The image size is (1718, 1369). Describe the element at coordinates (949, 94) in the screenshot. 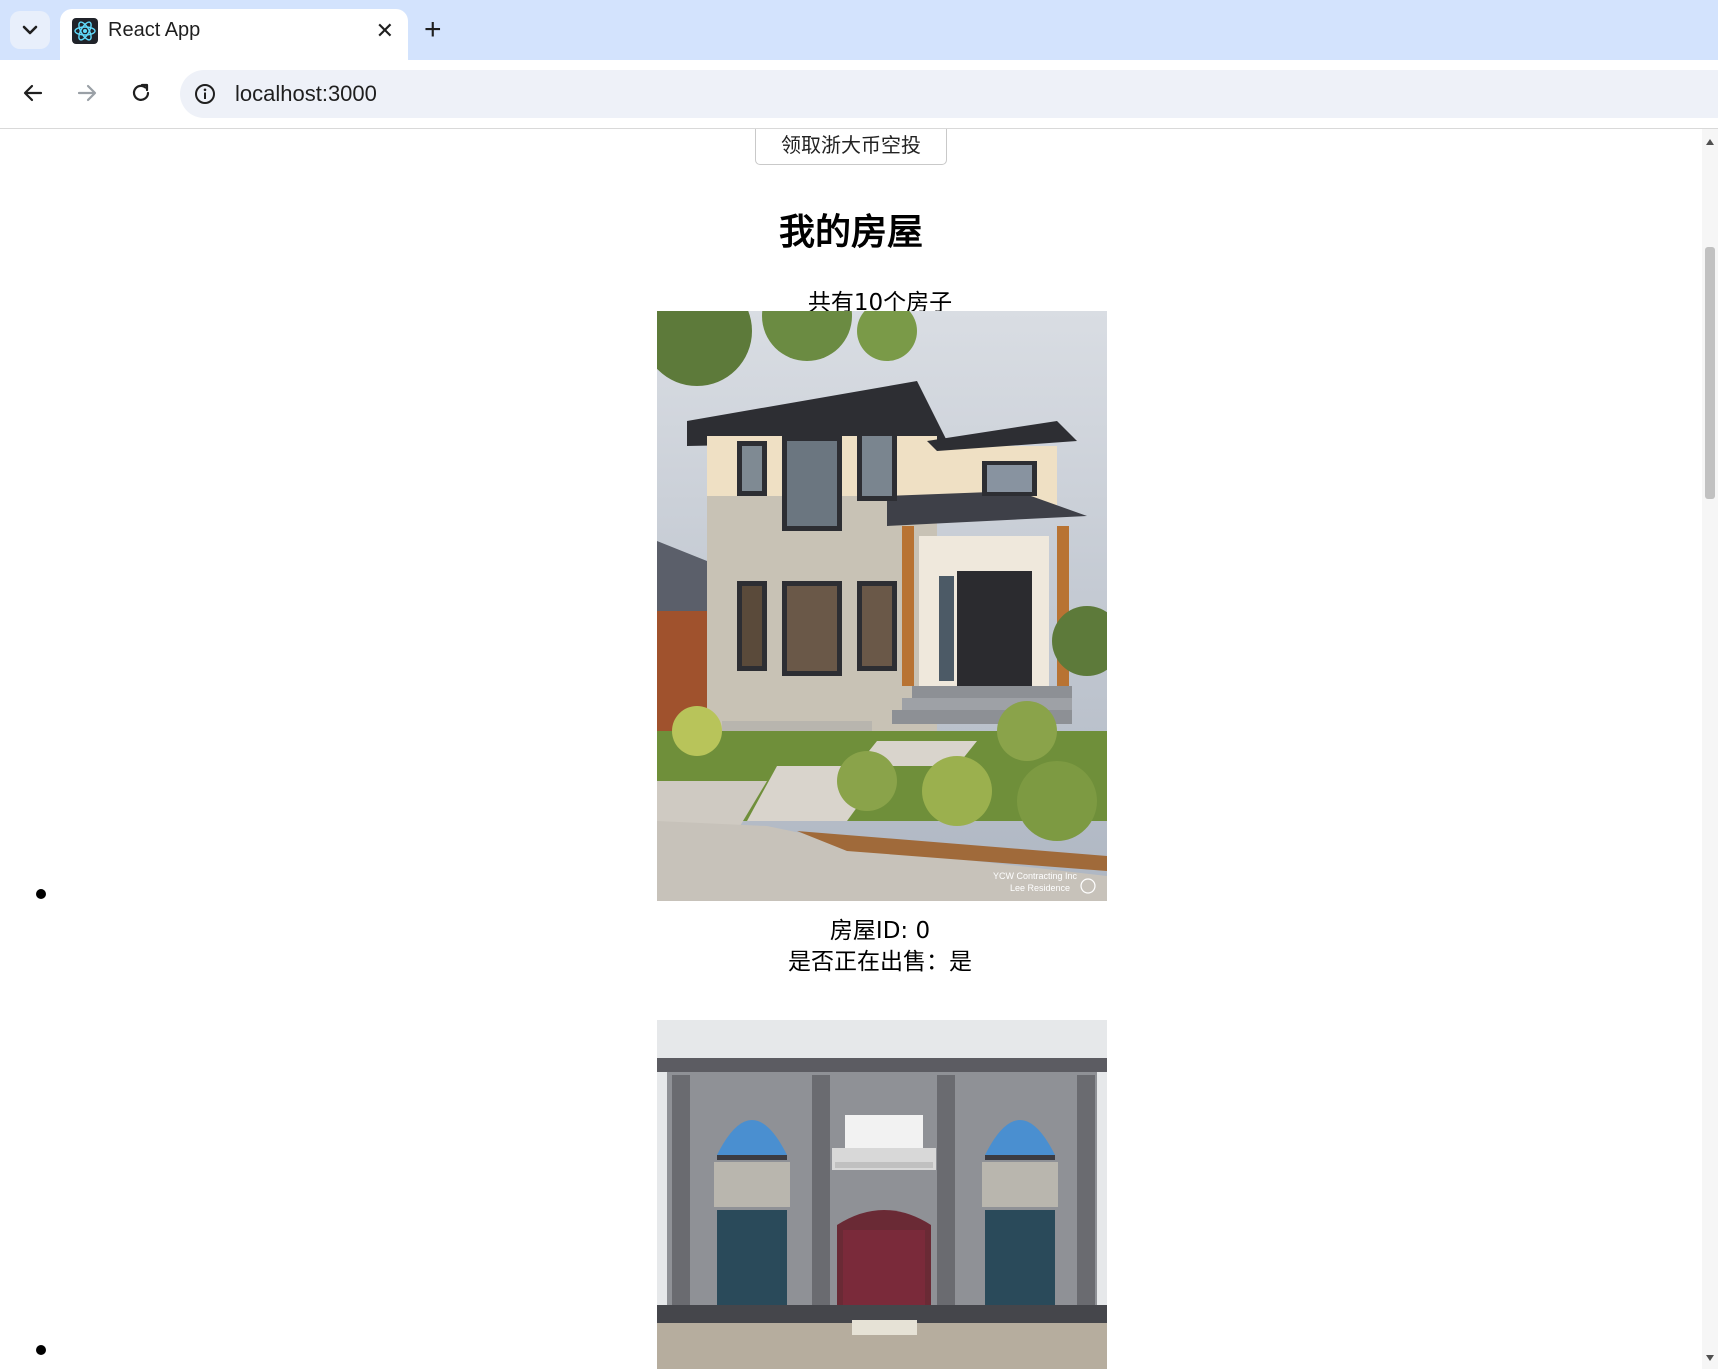

I see `address-bar: localhost:3000` at that location.